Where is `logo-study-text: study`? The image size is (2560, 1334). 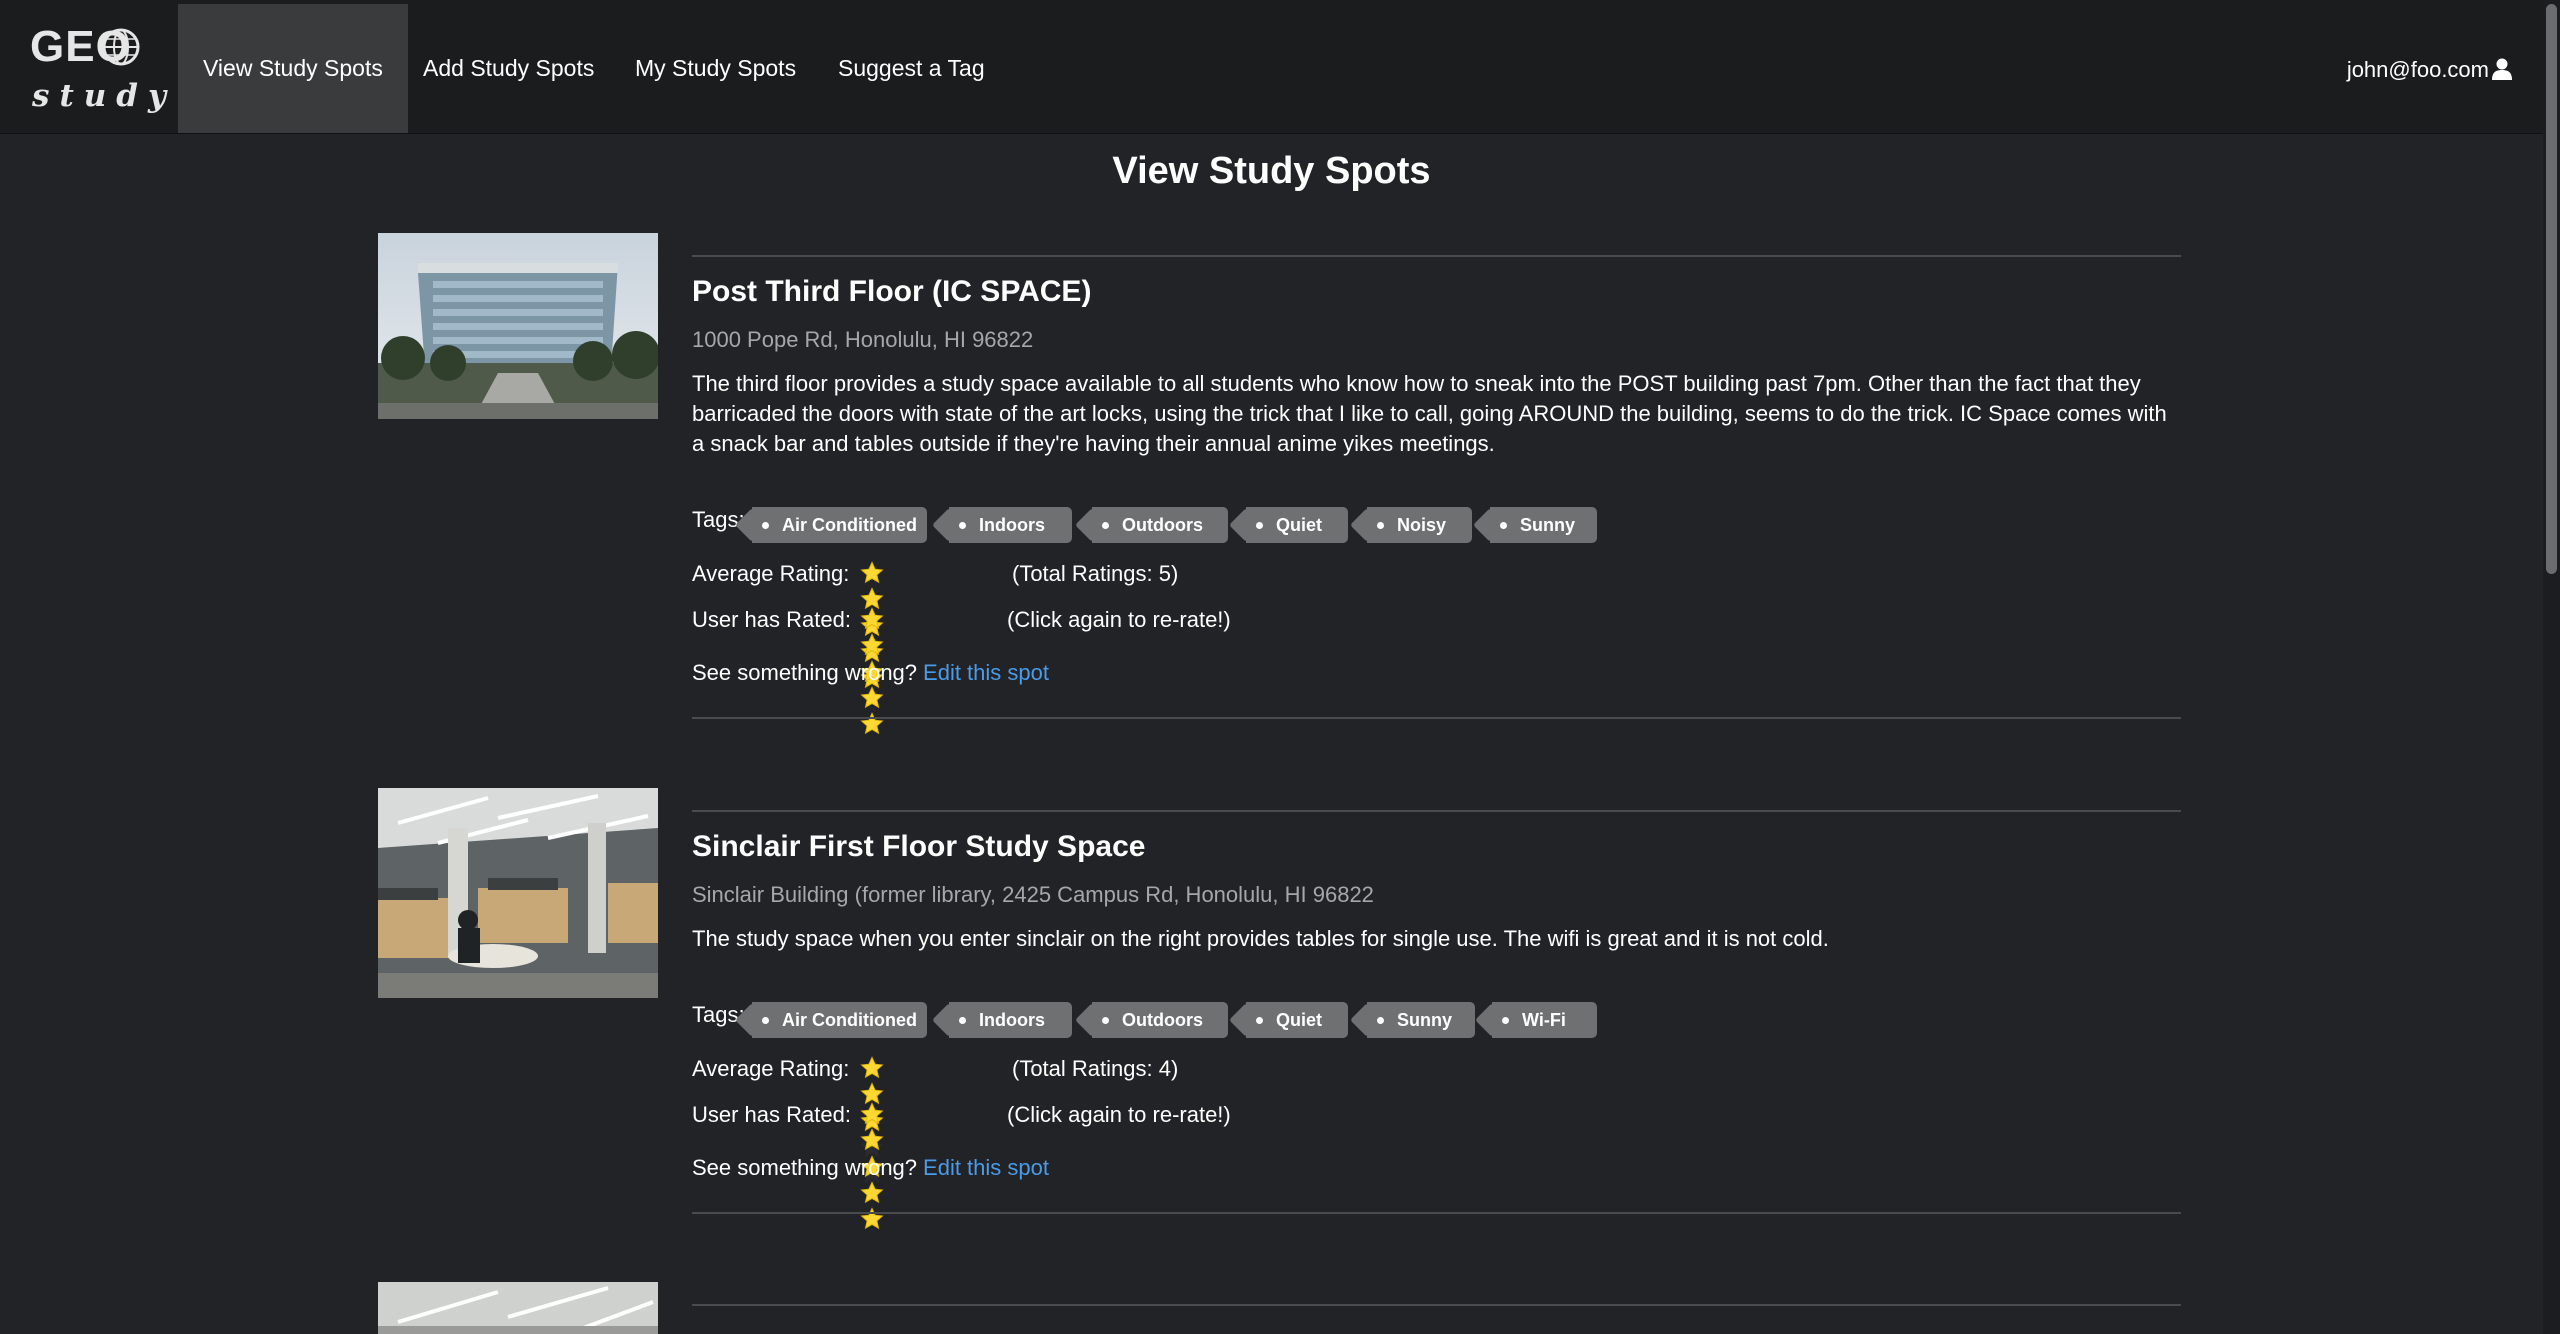 logo-study-text: study is located at coordinates (104, 96).